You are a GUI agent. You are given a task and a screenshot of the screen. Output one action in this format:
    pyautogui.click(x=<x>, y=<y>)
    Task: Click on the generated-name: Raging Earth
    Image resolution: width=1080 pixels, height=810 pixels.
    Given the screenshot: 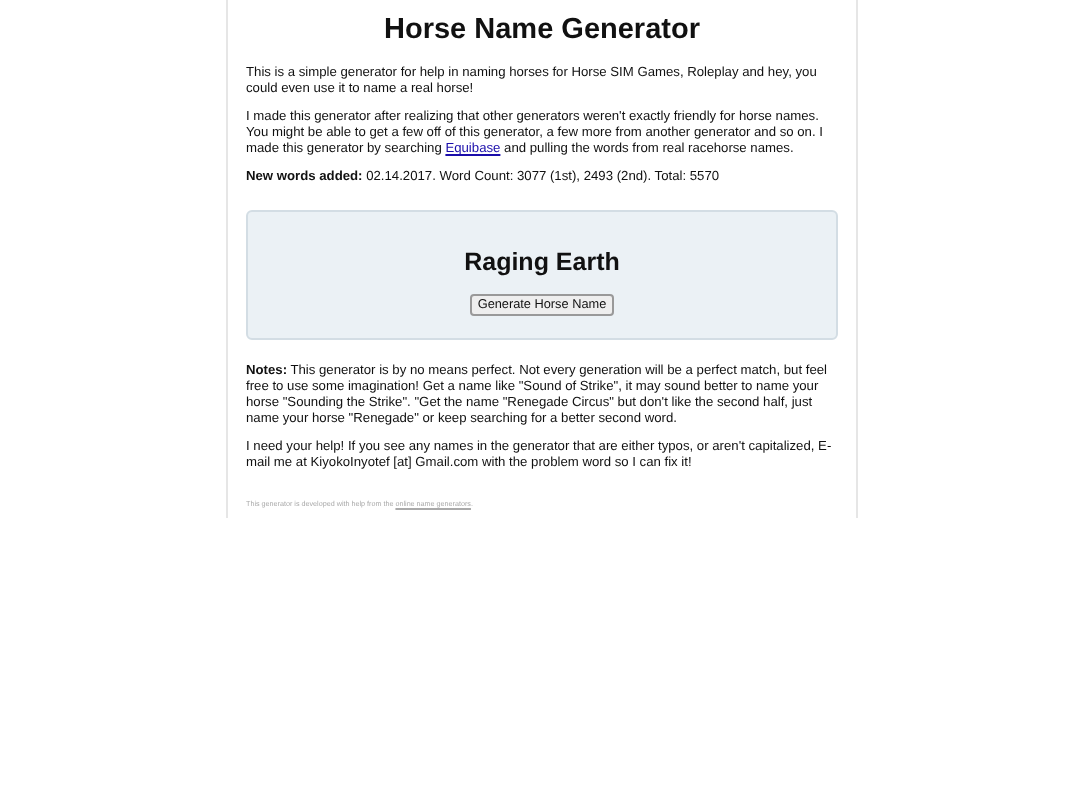 What is the action you would take?
    pyautogui.click(x=542, y=262)
    